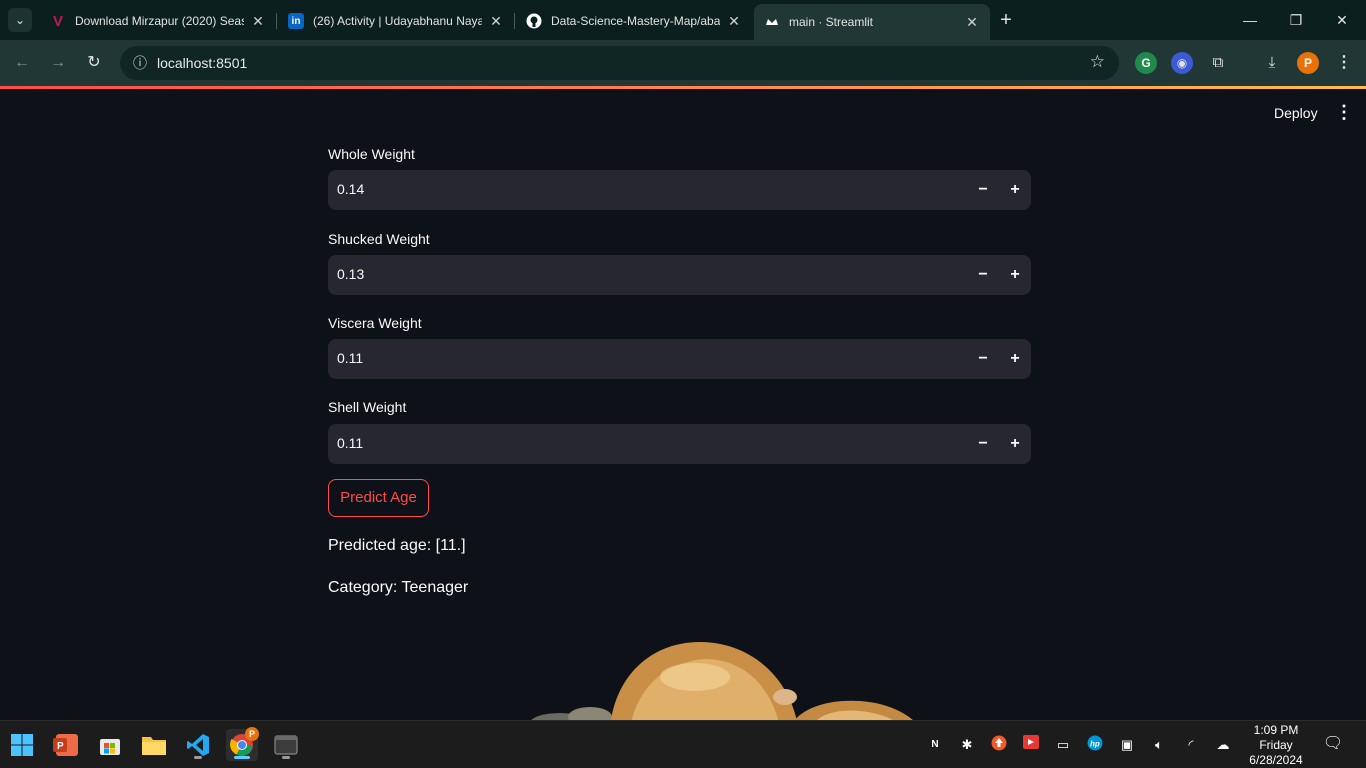 This screenshot has height=768, width=1366. I want to click on tab-title: main · Streamlit, so click(831, 22).